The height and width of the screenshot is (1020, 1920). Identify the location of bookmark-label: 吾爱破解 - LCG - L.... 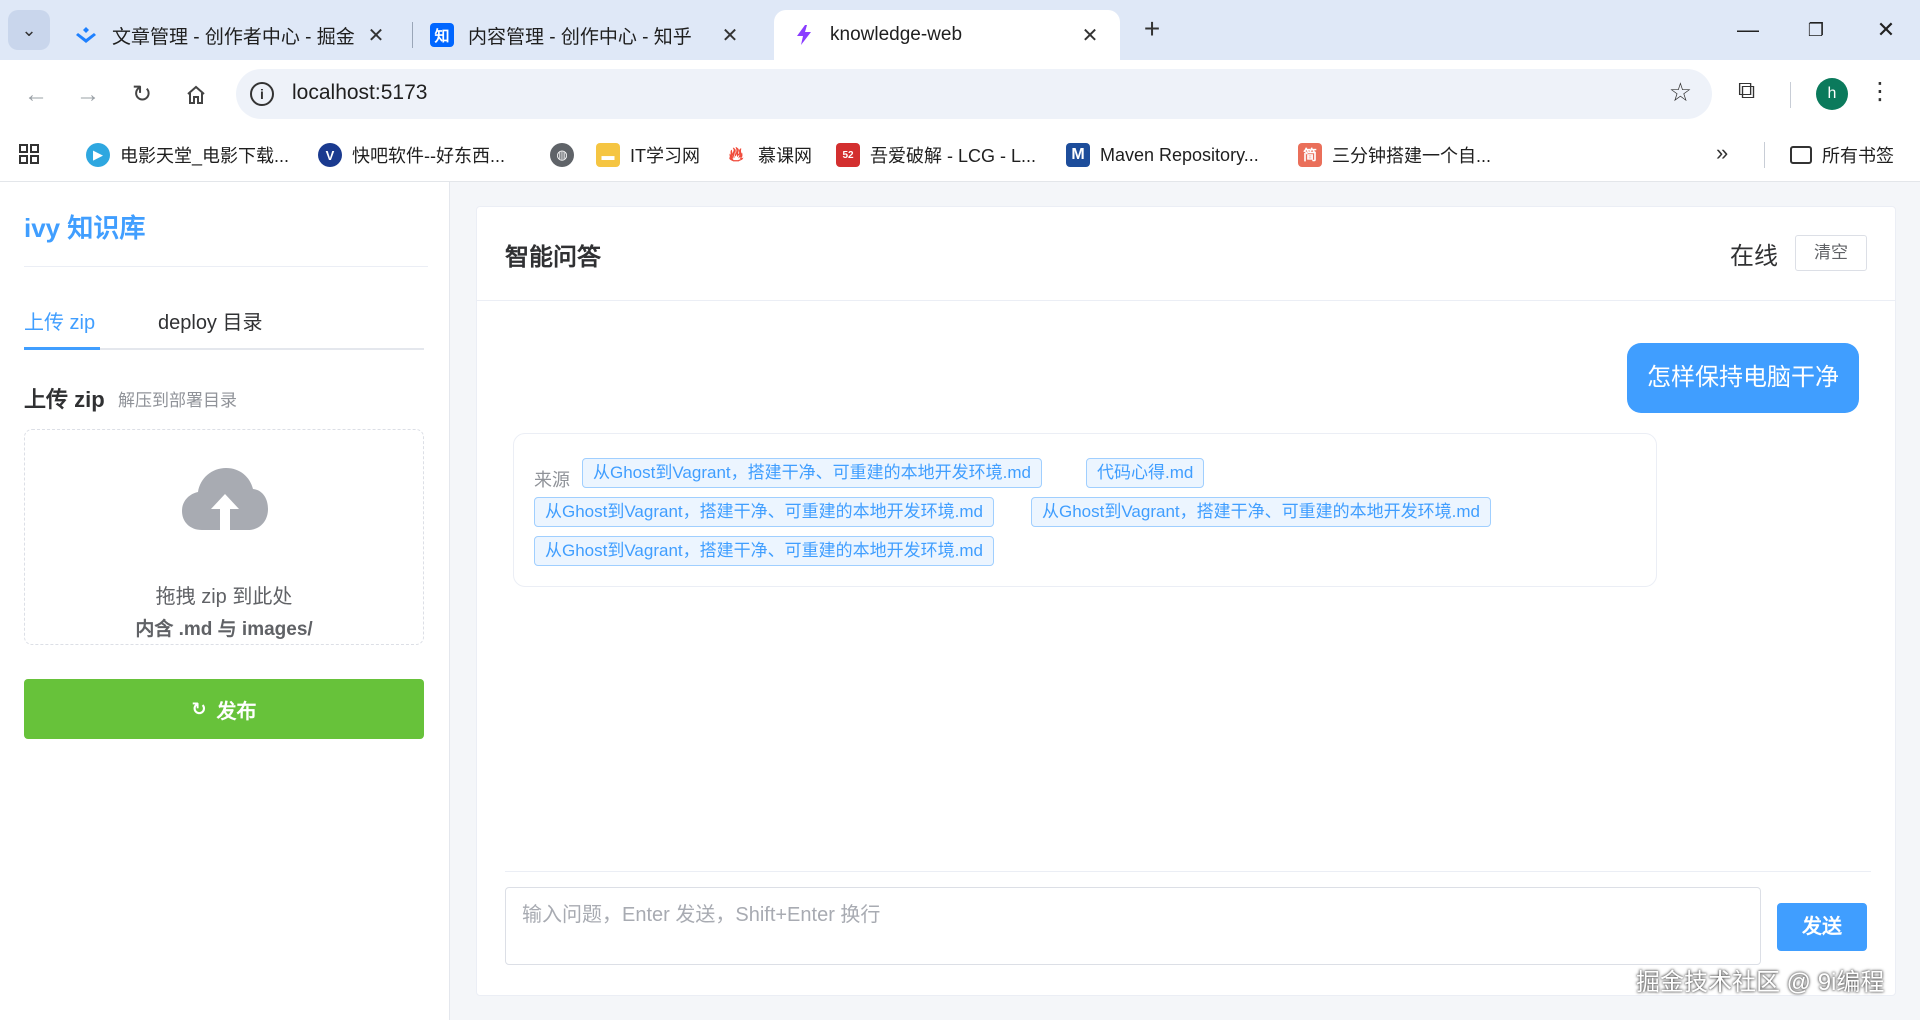
(953, 156).